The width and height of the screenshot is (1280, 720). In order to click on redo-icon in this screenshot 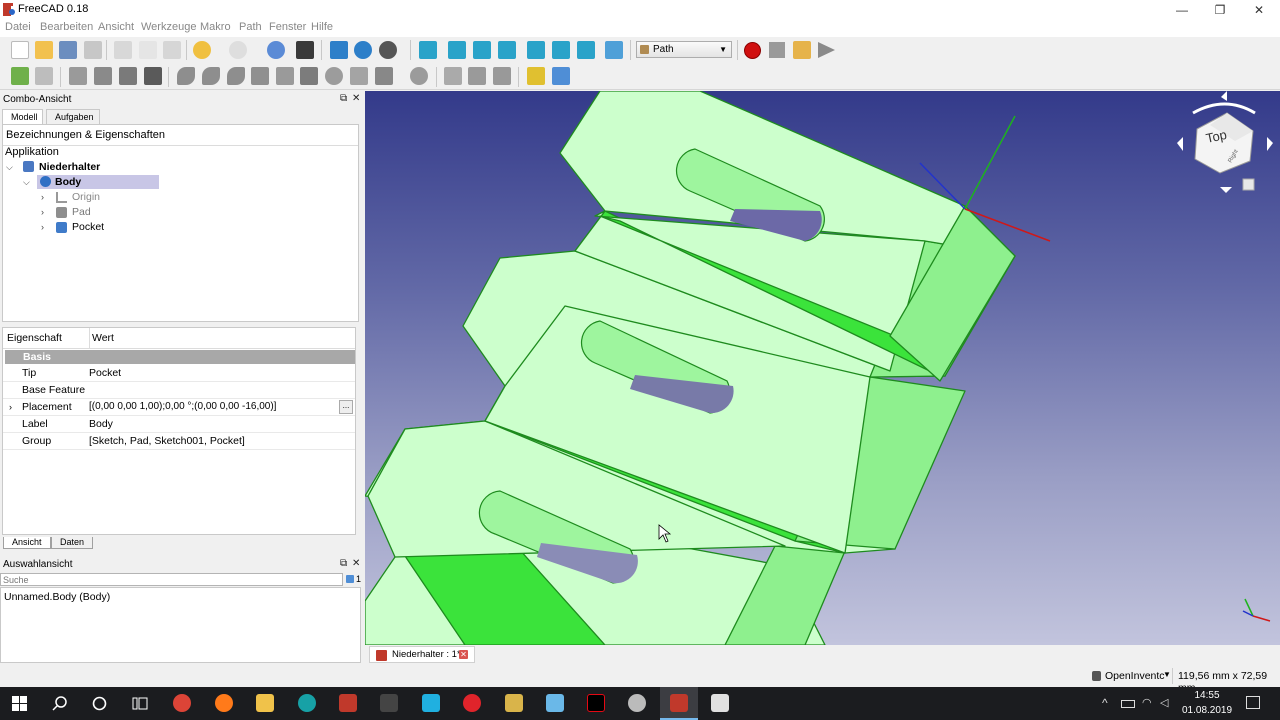, I will do `click(238, 50)`.